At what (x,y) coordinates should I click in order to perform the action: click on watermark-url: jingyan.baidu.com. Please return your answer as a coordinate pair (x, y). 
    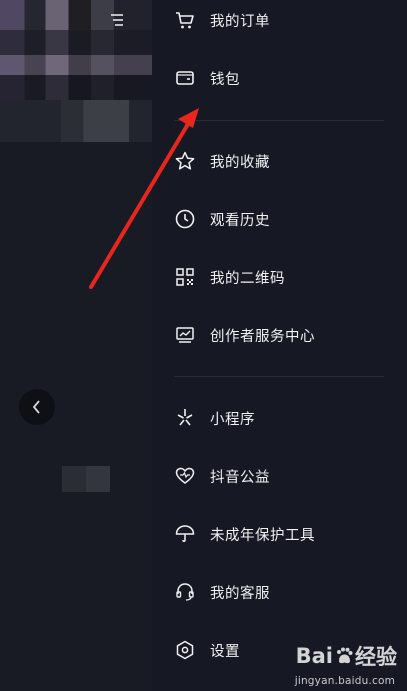
    Looking at the image, I should click on (344, 681).